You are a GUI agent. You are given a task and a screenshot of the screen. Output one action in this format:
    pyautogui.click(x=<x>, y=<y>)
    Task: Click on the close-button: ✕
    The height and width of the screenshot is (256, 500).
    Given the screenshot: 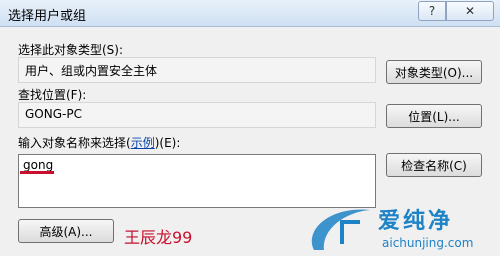 What is the action you would take?
    pyautogui.click(x=470, y=11)
    